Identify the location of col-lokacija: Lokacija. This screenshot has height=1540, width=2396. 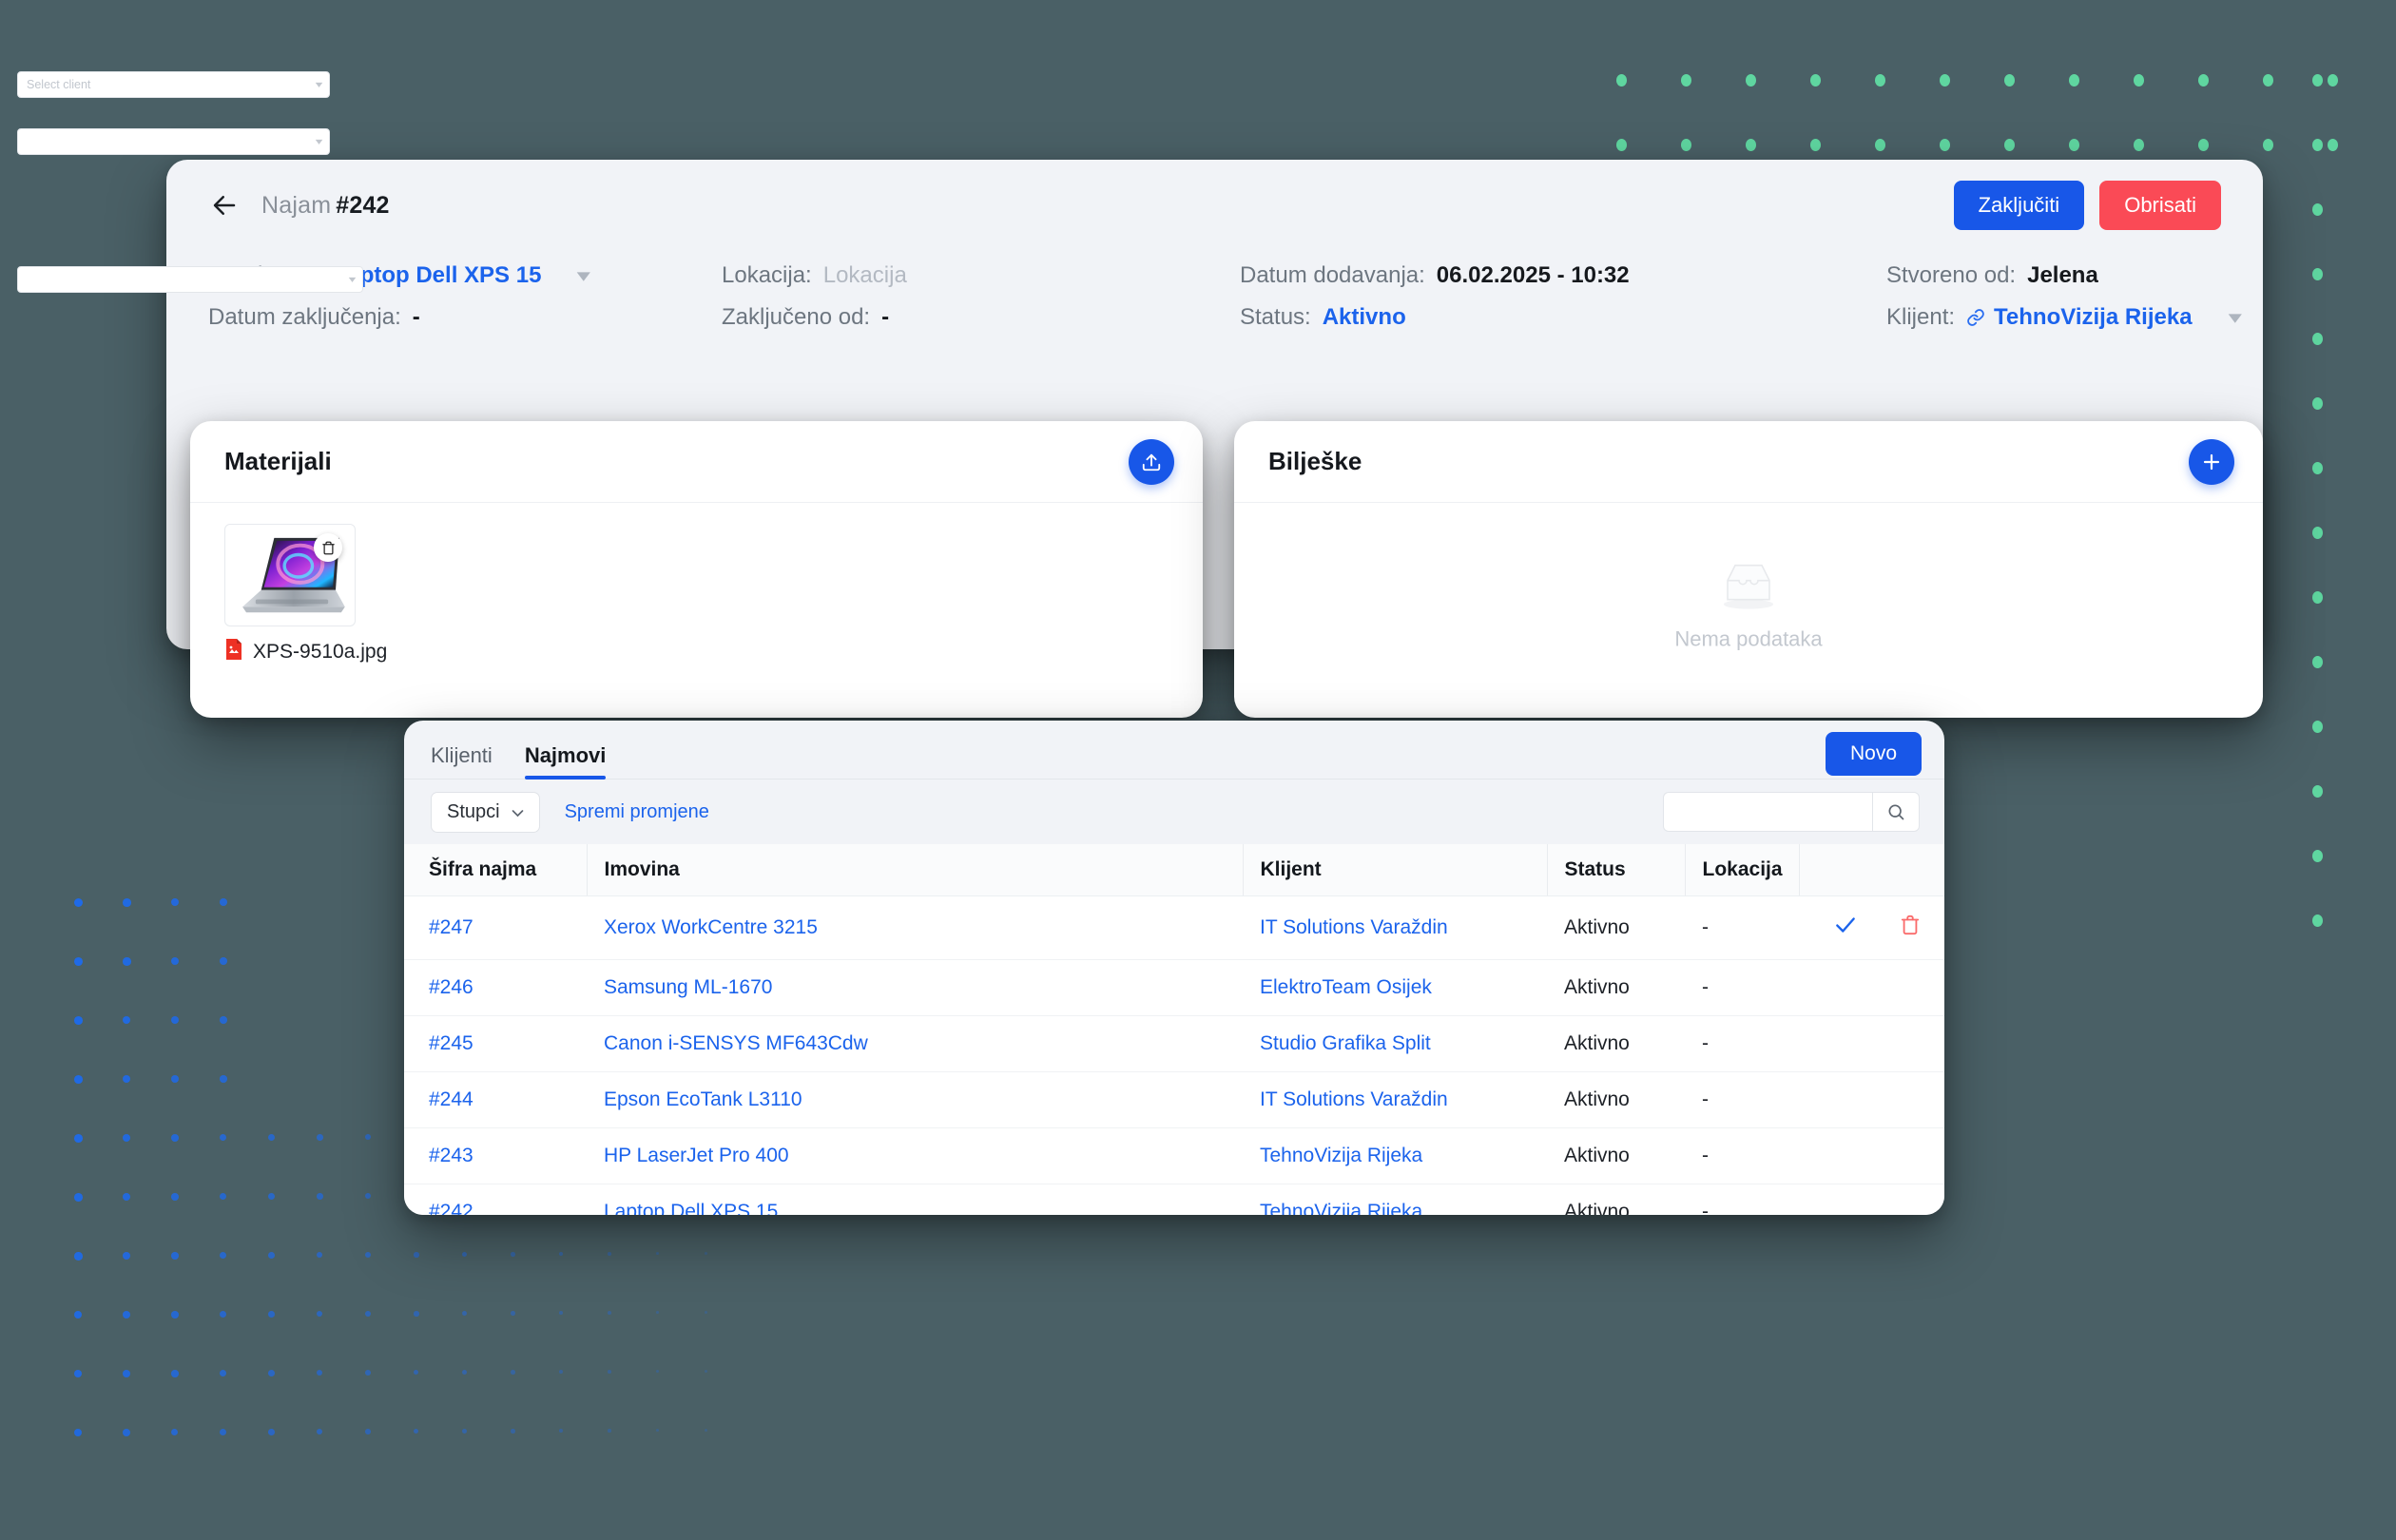
(1741, 870).